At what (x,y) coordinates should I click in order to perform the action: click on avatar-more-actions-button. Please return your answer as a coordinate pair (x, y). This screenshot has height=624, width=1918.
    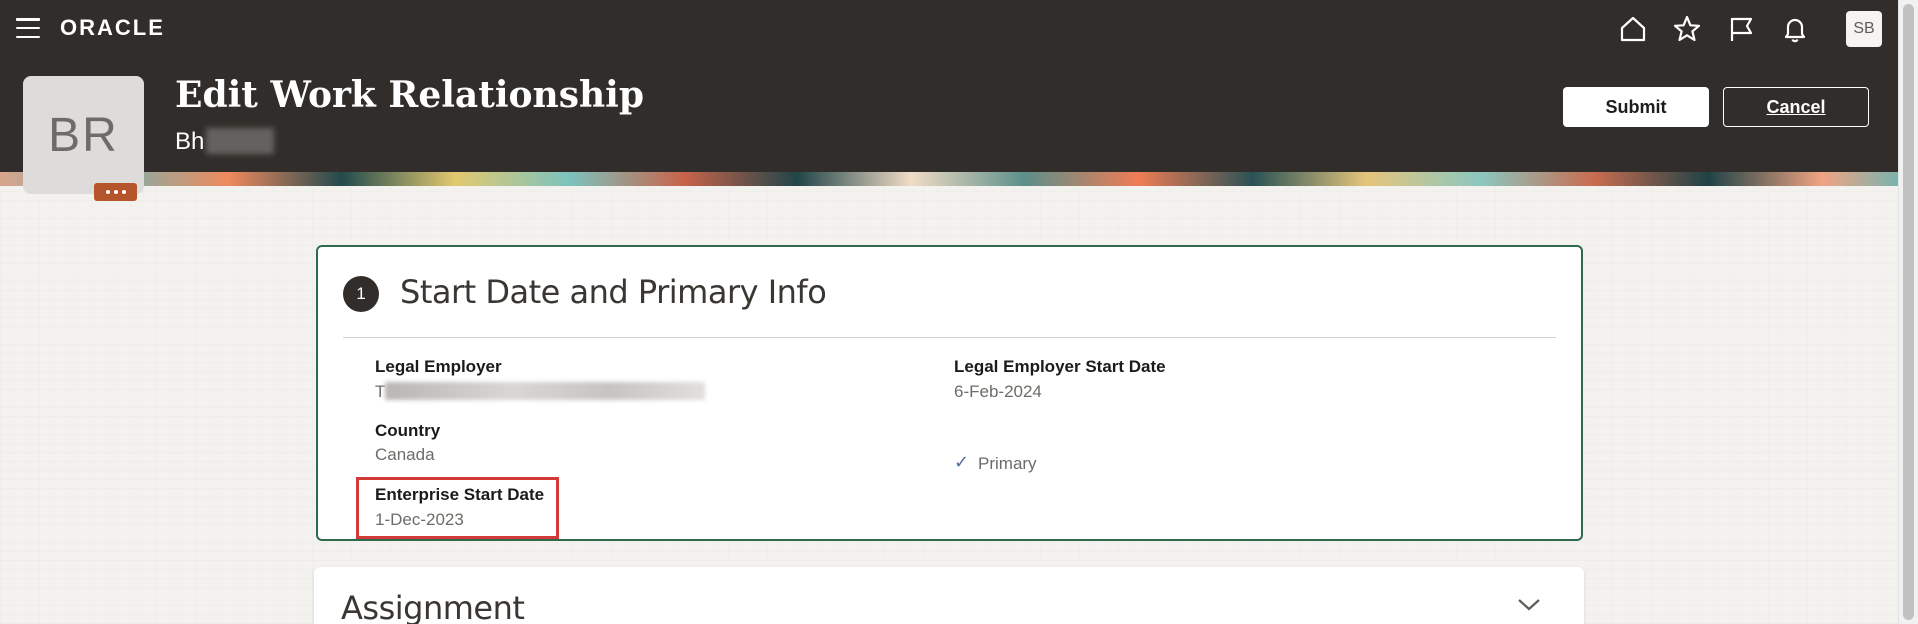
    Looking at the image, I should click on (115, 192).